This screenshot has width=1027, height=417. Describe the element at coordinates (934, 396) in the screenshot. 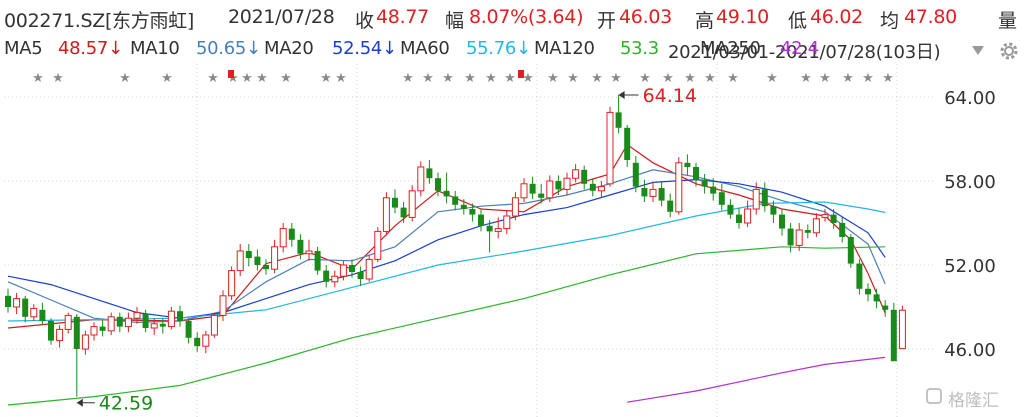

I see `watermark-logo-icon` at that location.